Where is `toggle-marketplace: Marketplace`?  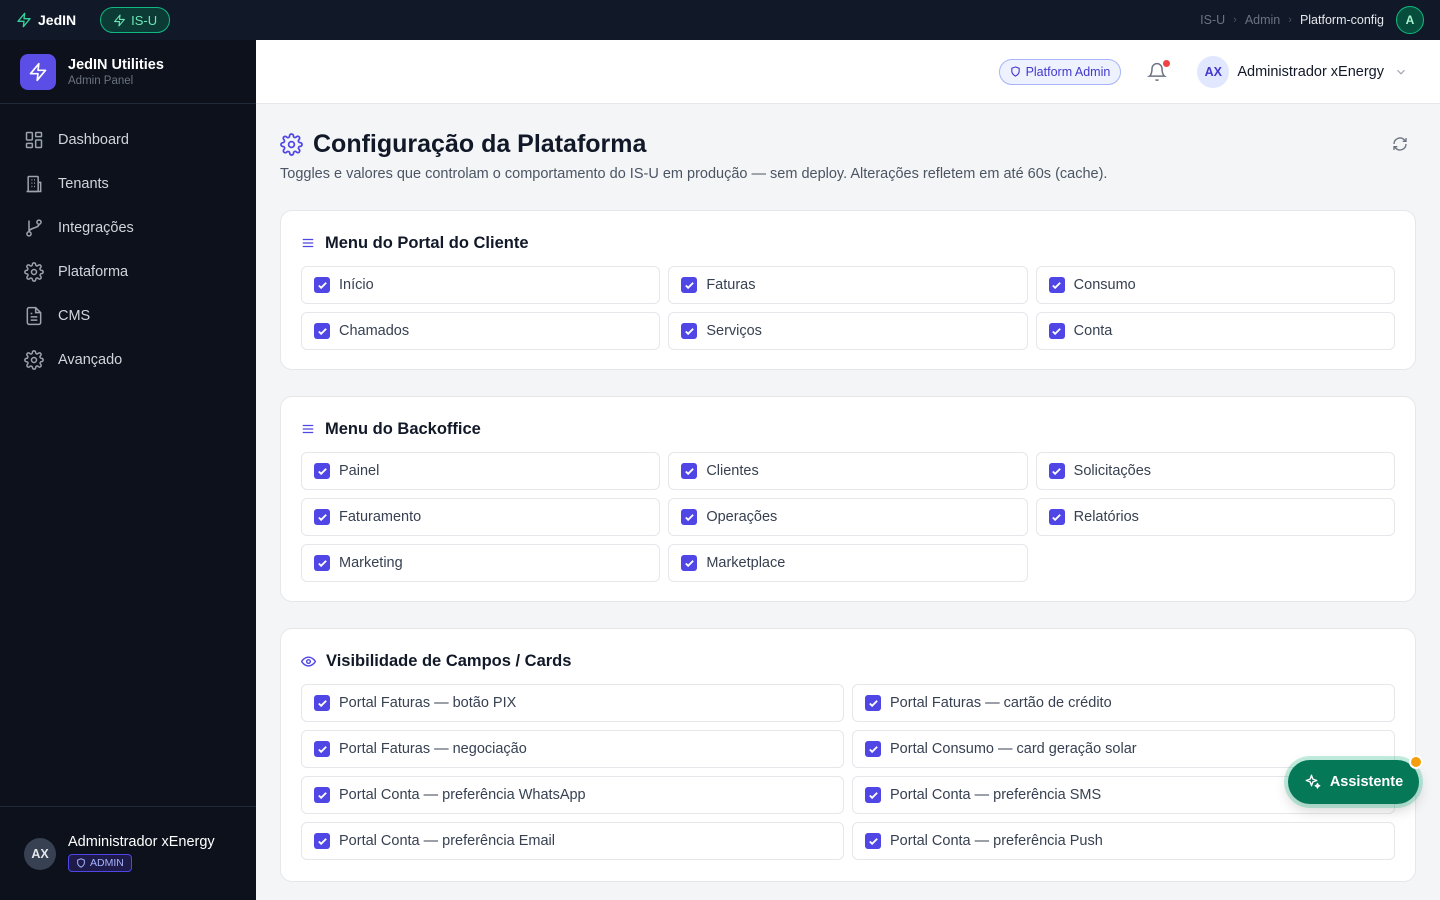
toggle-marketplace: Marketplace is located at coordinates (848, 563).